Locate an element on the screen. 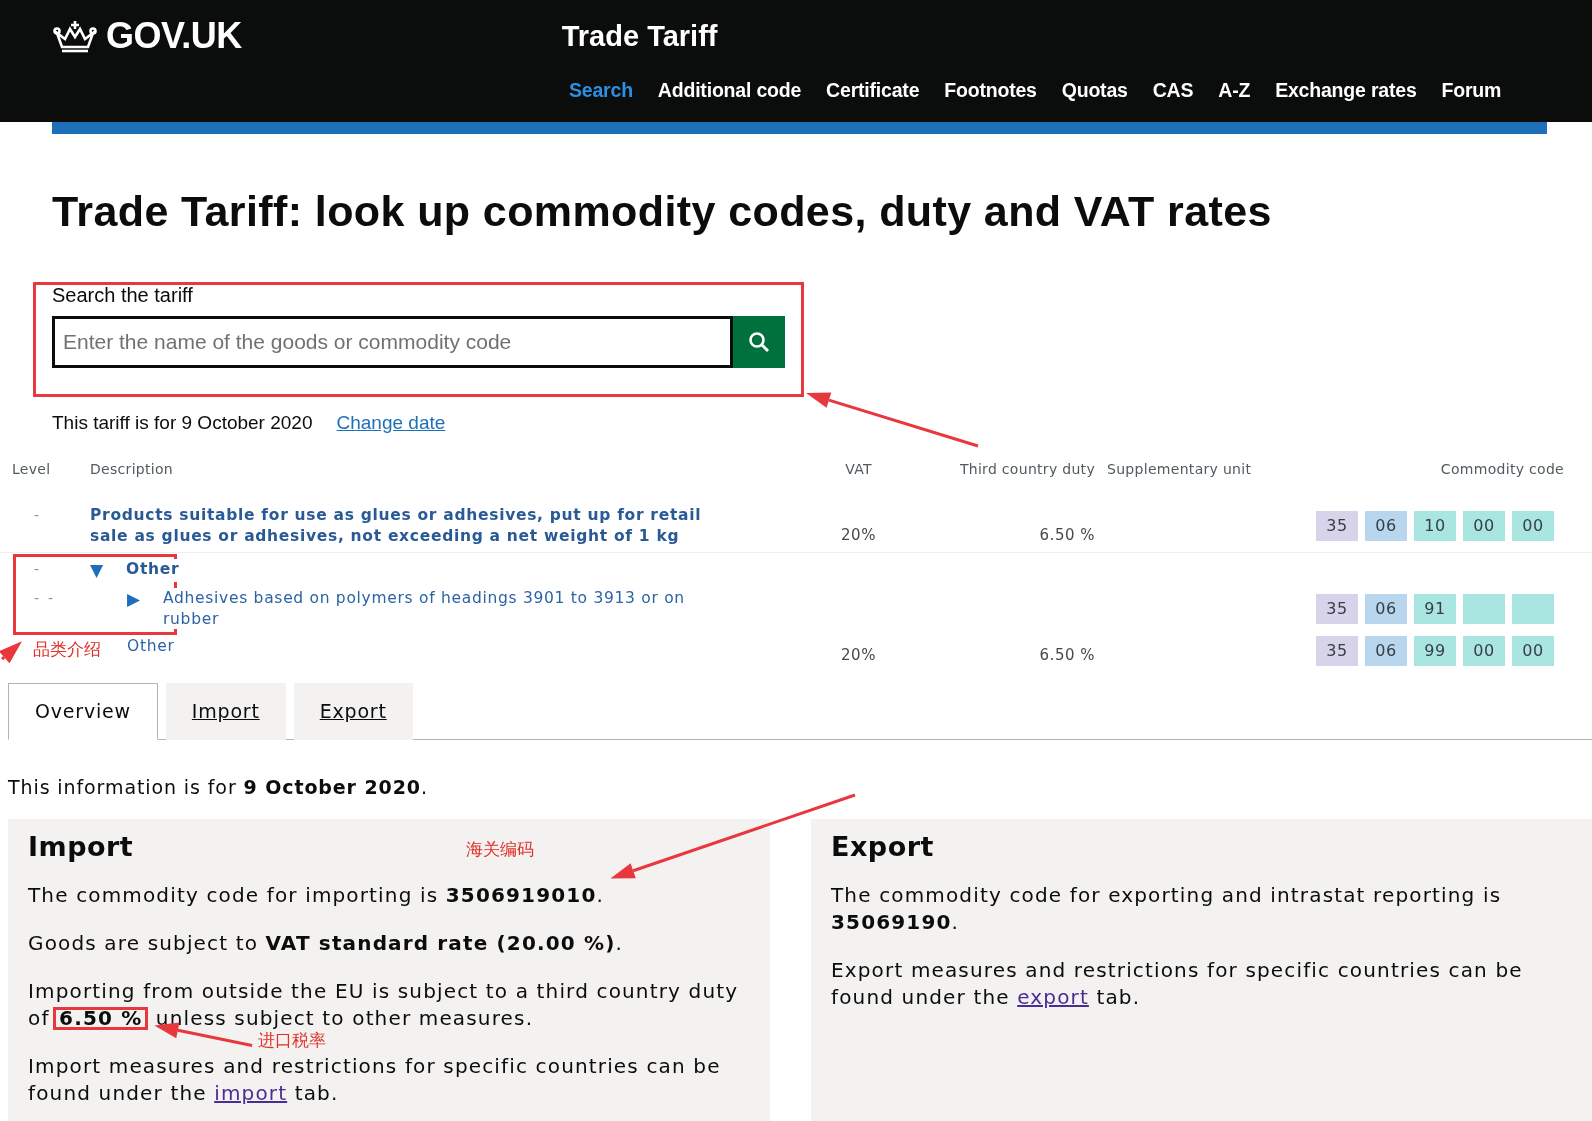  panel-paragraph: Importing from outside the EU is subject to a third country duty of 6.50 % unless subject to other measures. is located at coordinates (384, 1004).